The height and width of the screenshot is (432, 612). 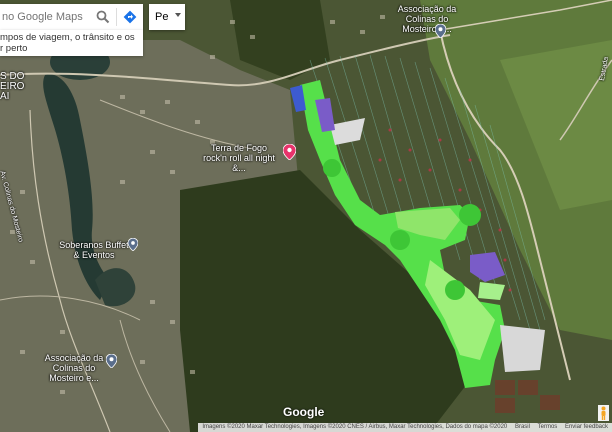 What do you see at coordinates (67, 43) in the screenshot?
I see `promo-text: mpos de viagem, o trânsito e os r perto` at bounding box center [67, 43].